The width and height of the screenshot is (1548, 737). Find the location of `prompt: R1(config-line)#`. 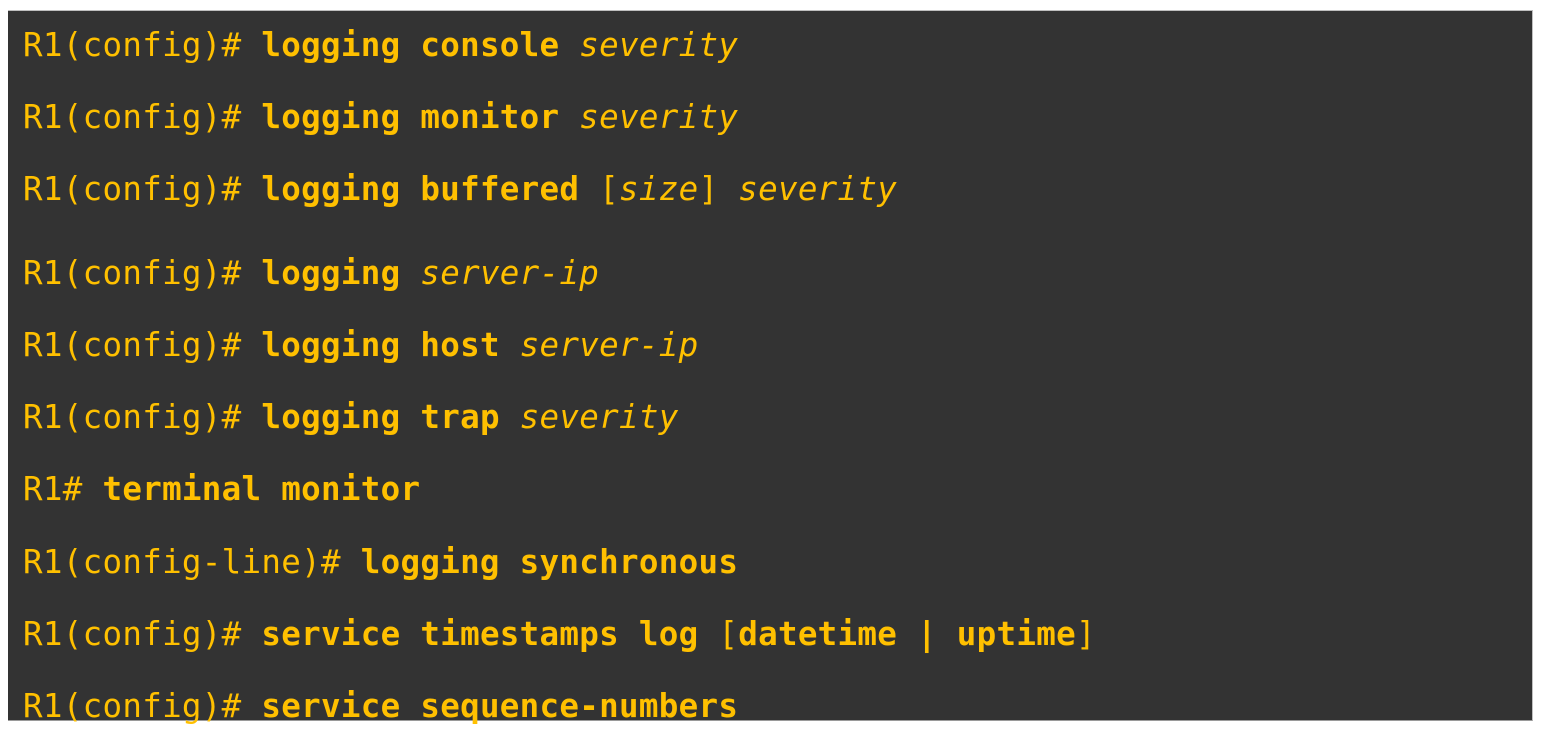

prompt: R1(config-line)# is located at coordinates (192, 562).